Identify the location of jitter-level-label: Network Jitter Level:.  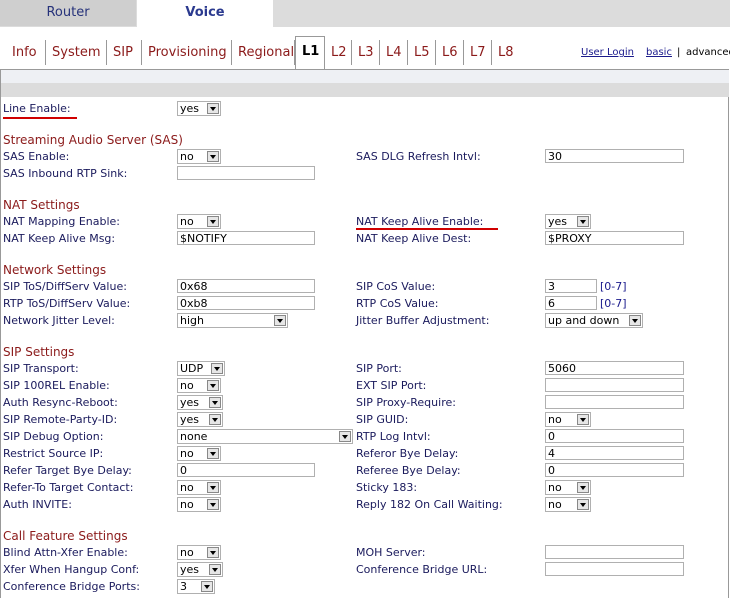
(59, 320).